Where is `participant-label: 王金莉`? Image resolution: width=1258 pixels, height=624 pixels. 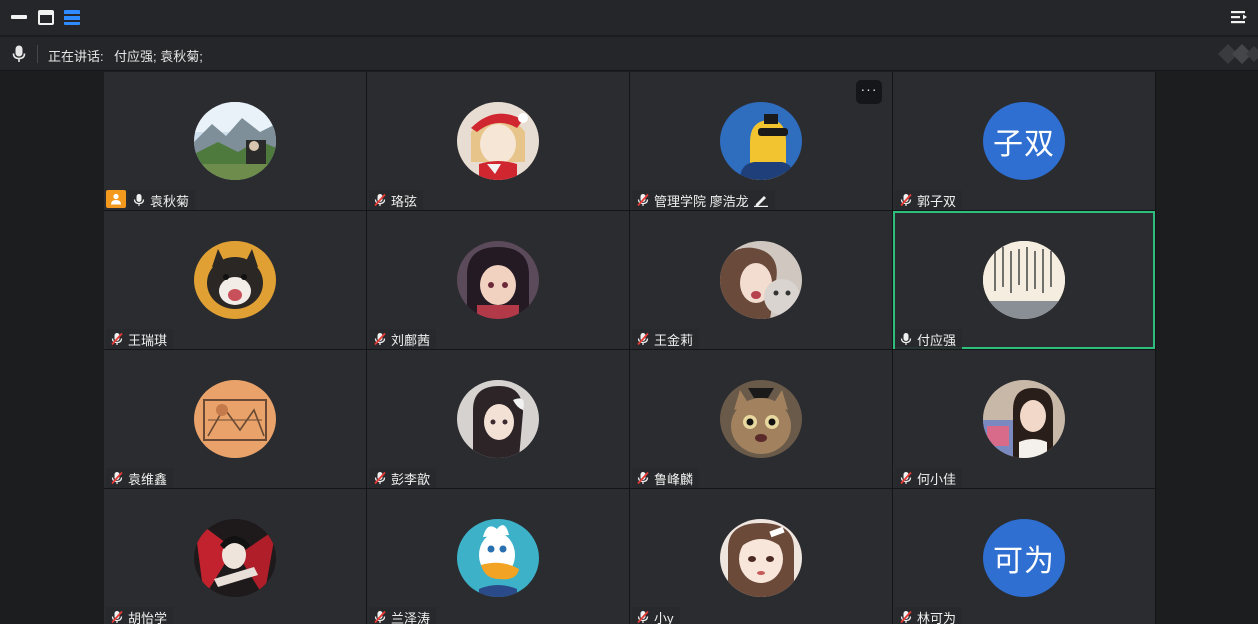
participant-label: 王金莉 is located at coordinates (666, 339).